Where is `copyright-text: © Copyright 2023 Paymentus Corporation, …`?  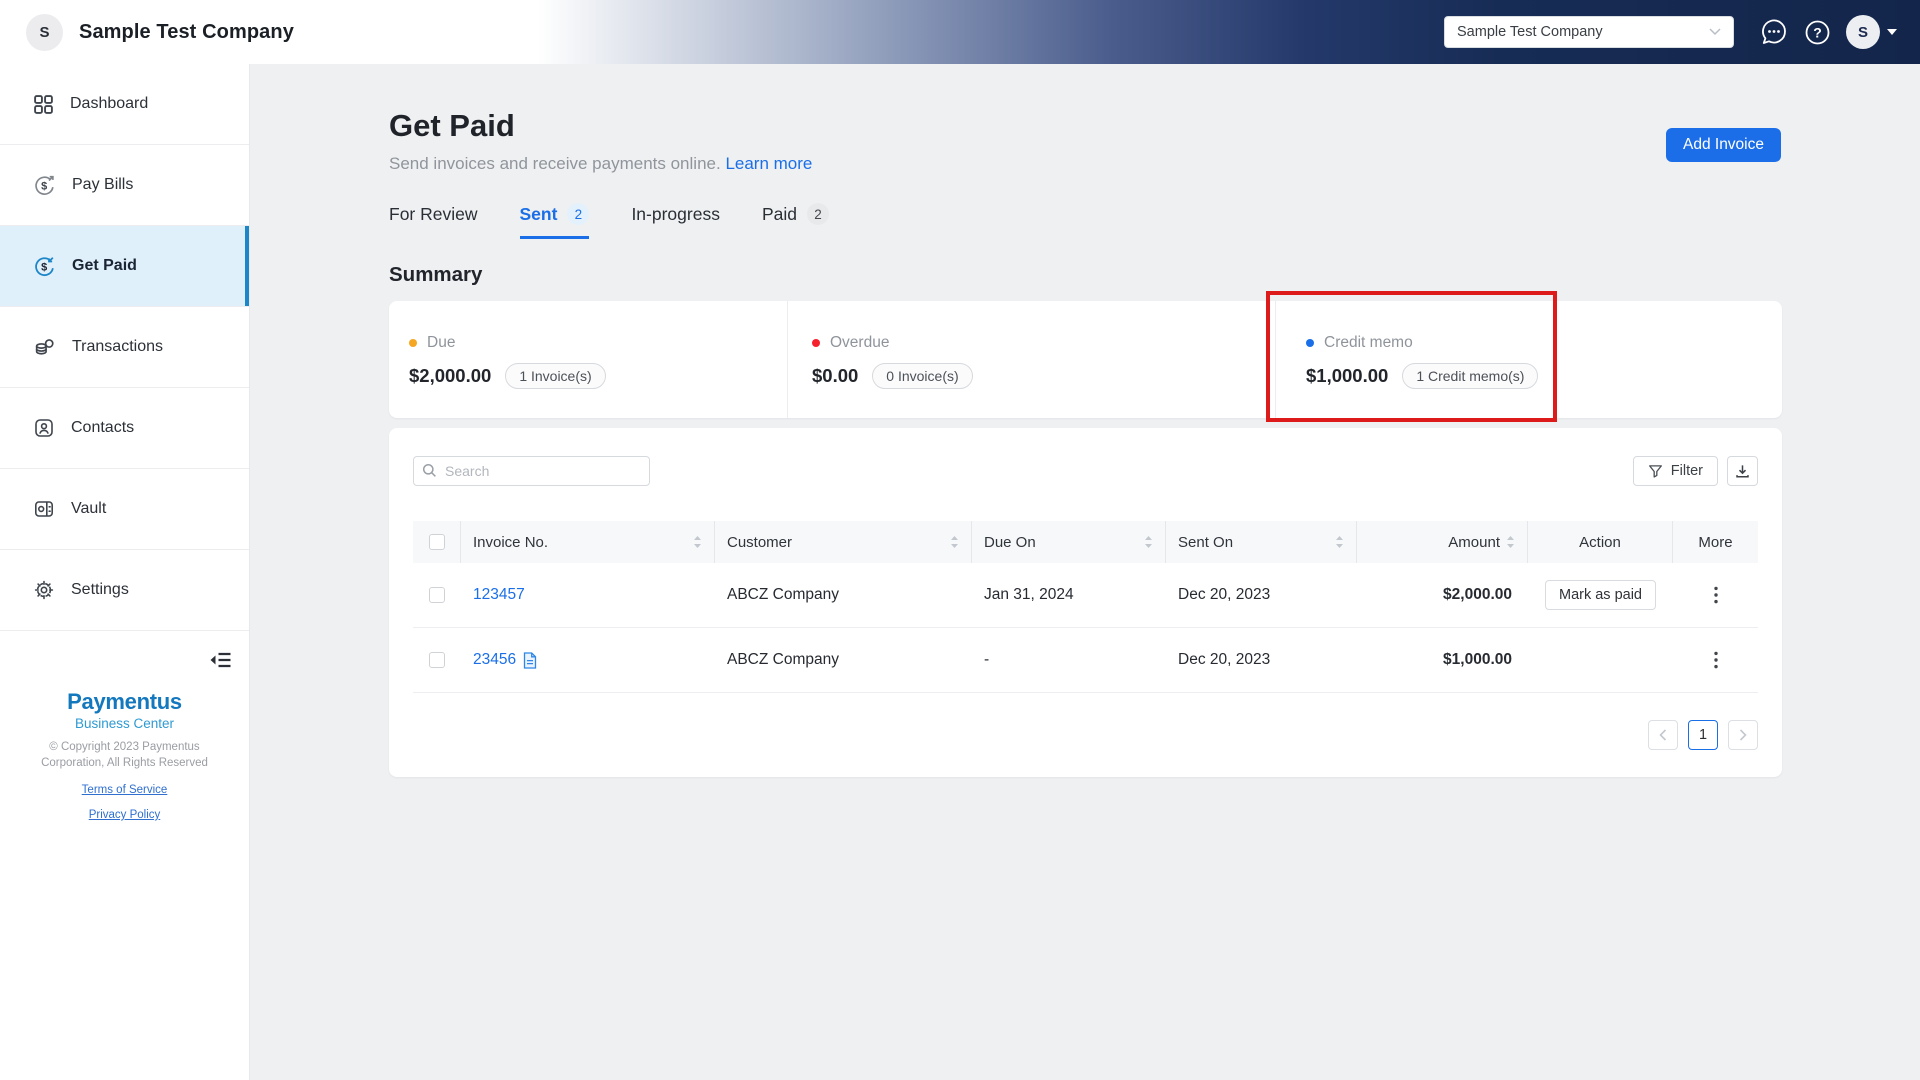 copyright-text: © Copyright 2023 Paymentus Corporation, … is located at coordinates (124, 755).